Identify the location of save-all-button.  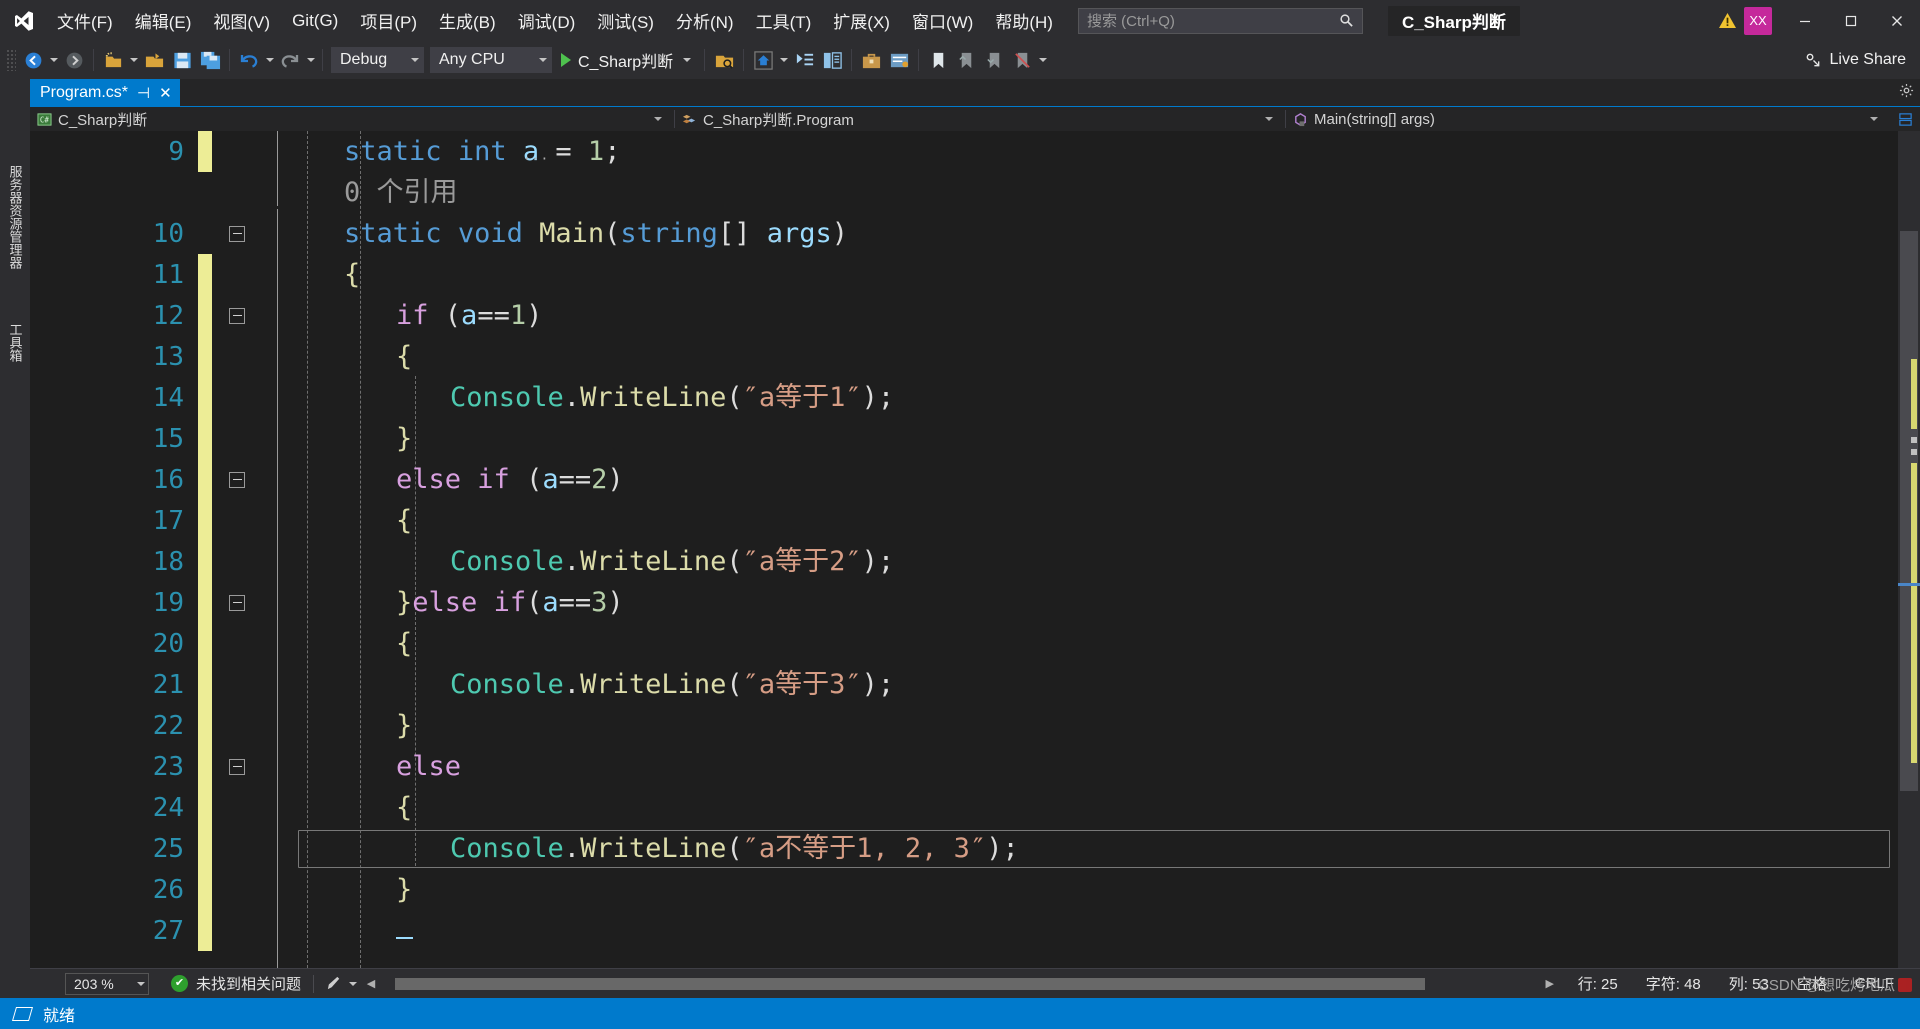
(210, 60).